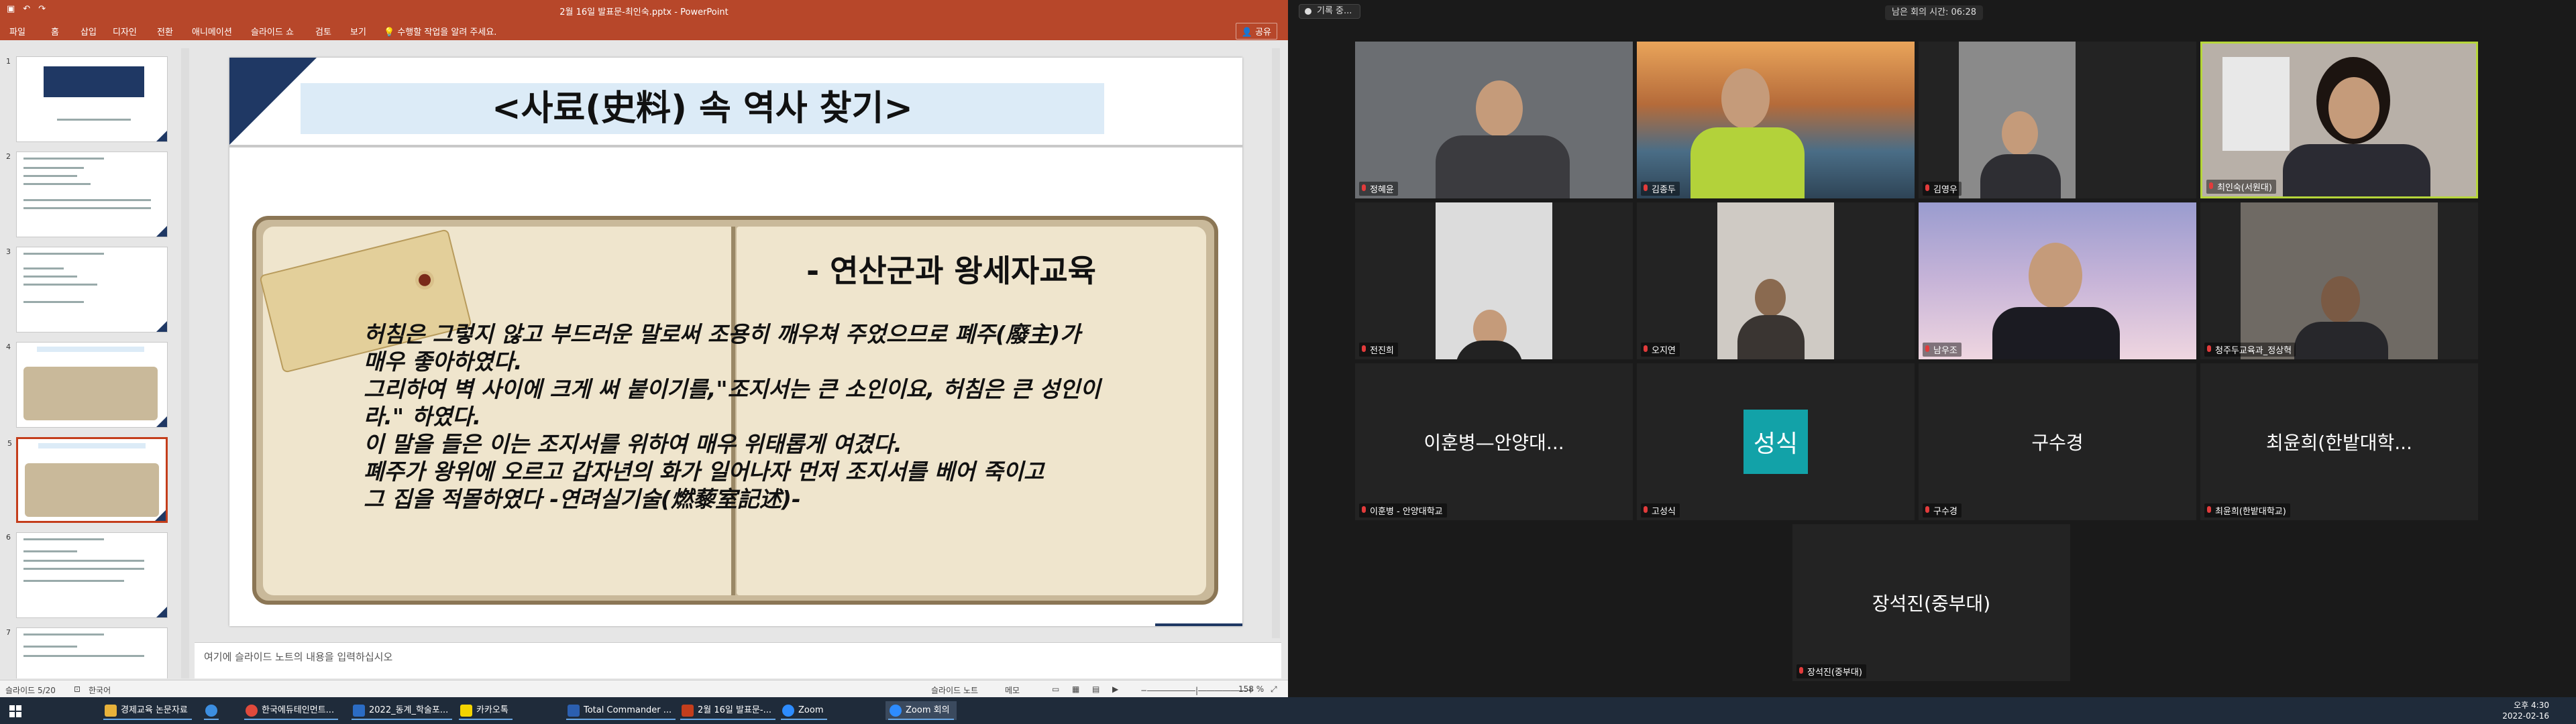 The height and width of the screenshot is (724, 2576). I want to click on slide-thumbnail-7: 7, so click(87, 652).